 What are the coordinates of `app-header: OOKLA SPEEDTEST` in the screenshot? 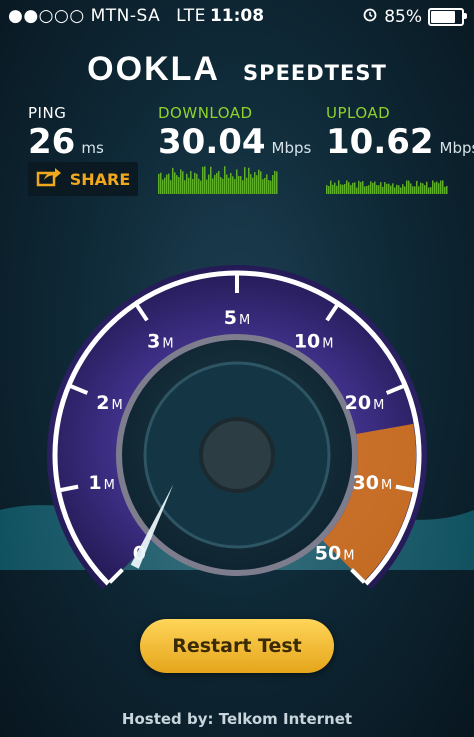 It's located at (237, 69).